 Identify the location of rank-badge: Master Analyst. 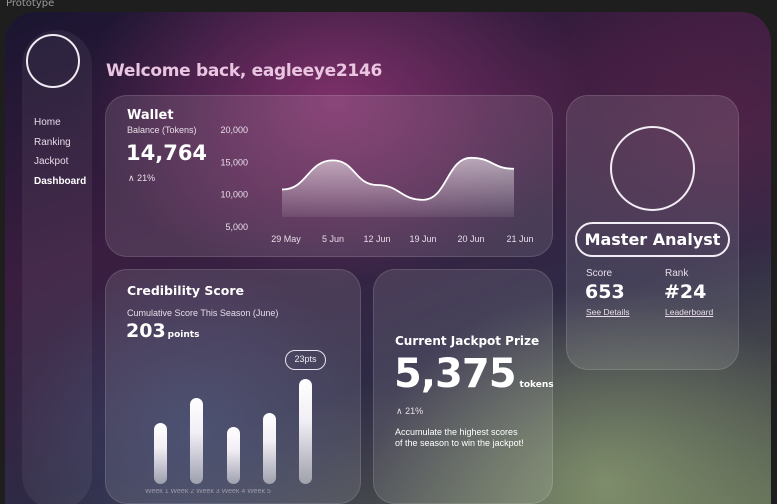
(652, 239).